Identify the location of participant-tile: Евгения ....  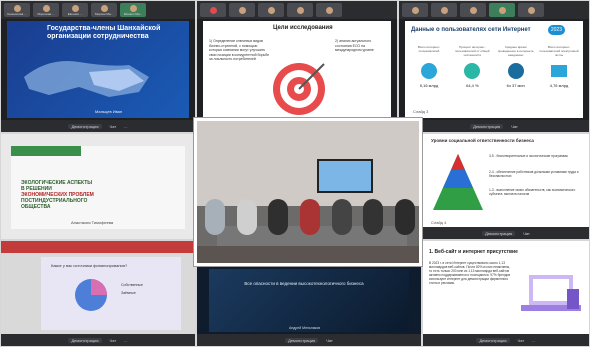
(75, 10).